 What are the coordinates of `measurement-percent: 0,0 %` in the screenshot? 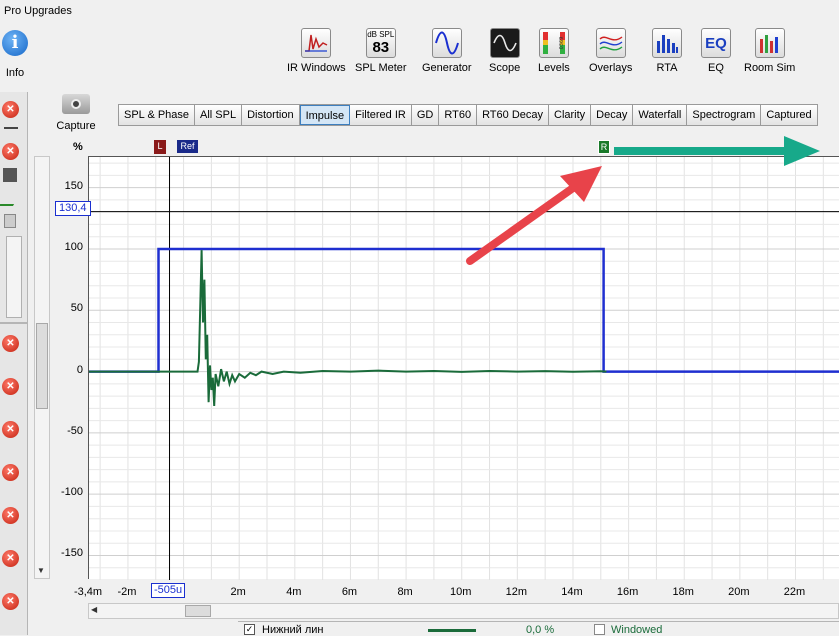 It's located at (540, 630).